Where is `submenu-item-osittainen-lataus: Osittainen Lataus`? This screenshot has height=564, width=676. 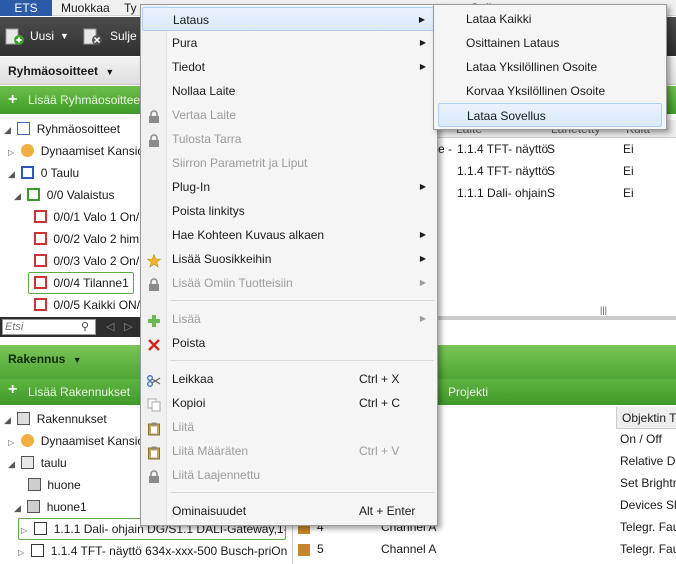 submenu-item-osittainen-lataus: Osittainen Lataus is located at coordinates (550, 43).